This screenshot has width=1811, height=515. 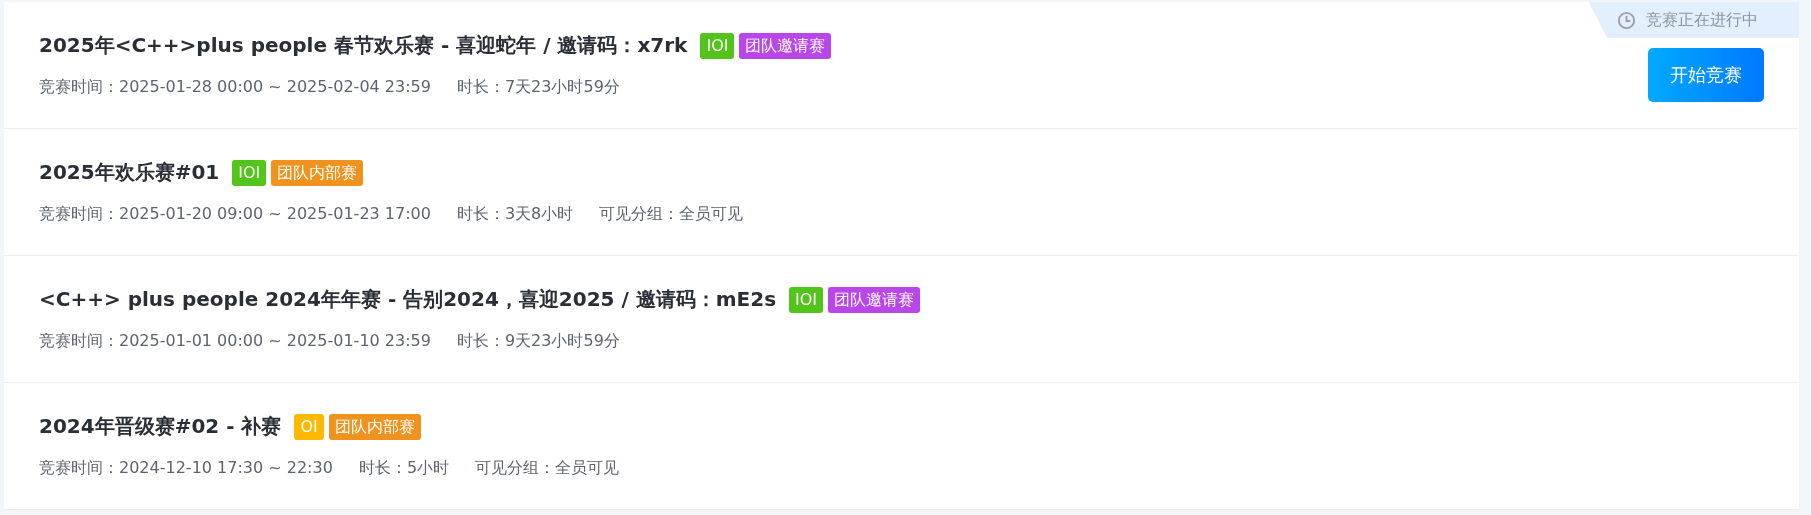 I want to click on contest-info: 竞赛时间：2024-12-10 17:30 ~ 22:30, so click(x=186, y=468).